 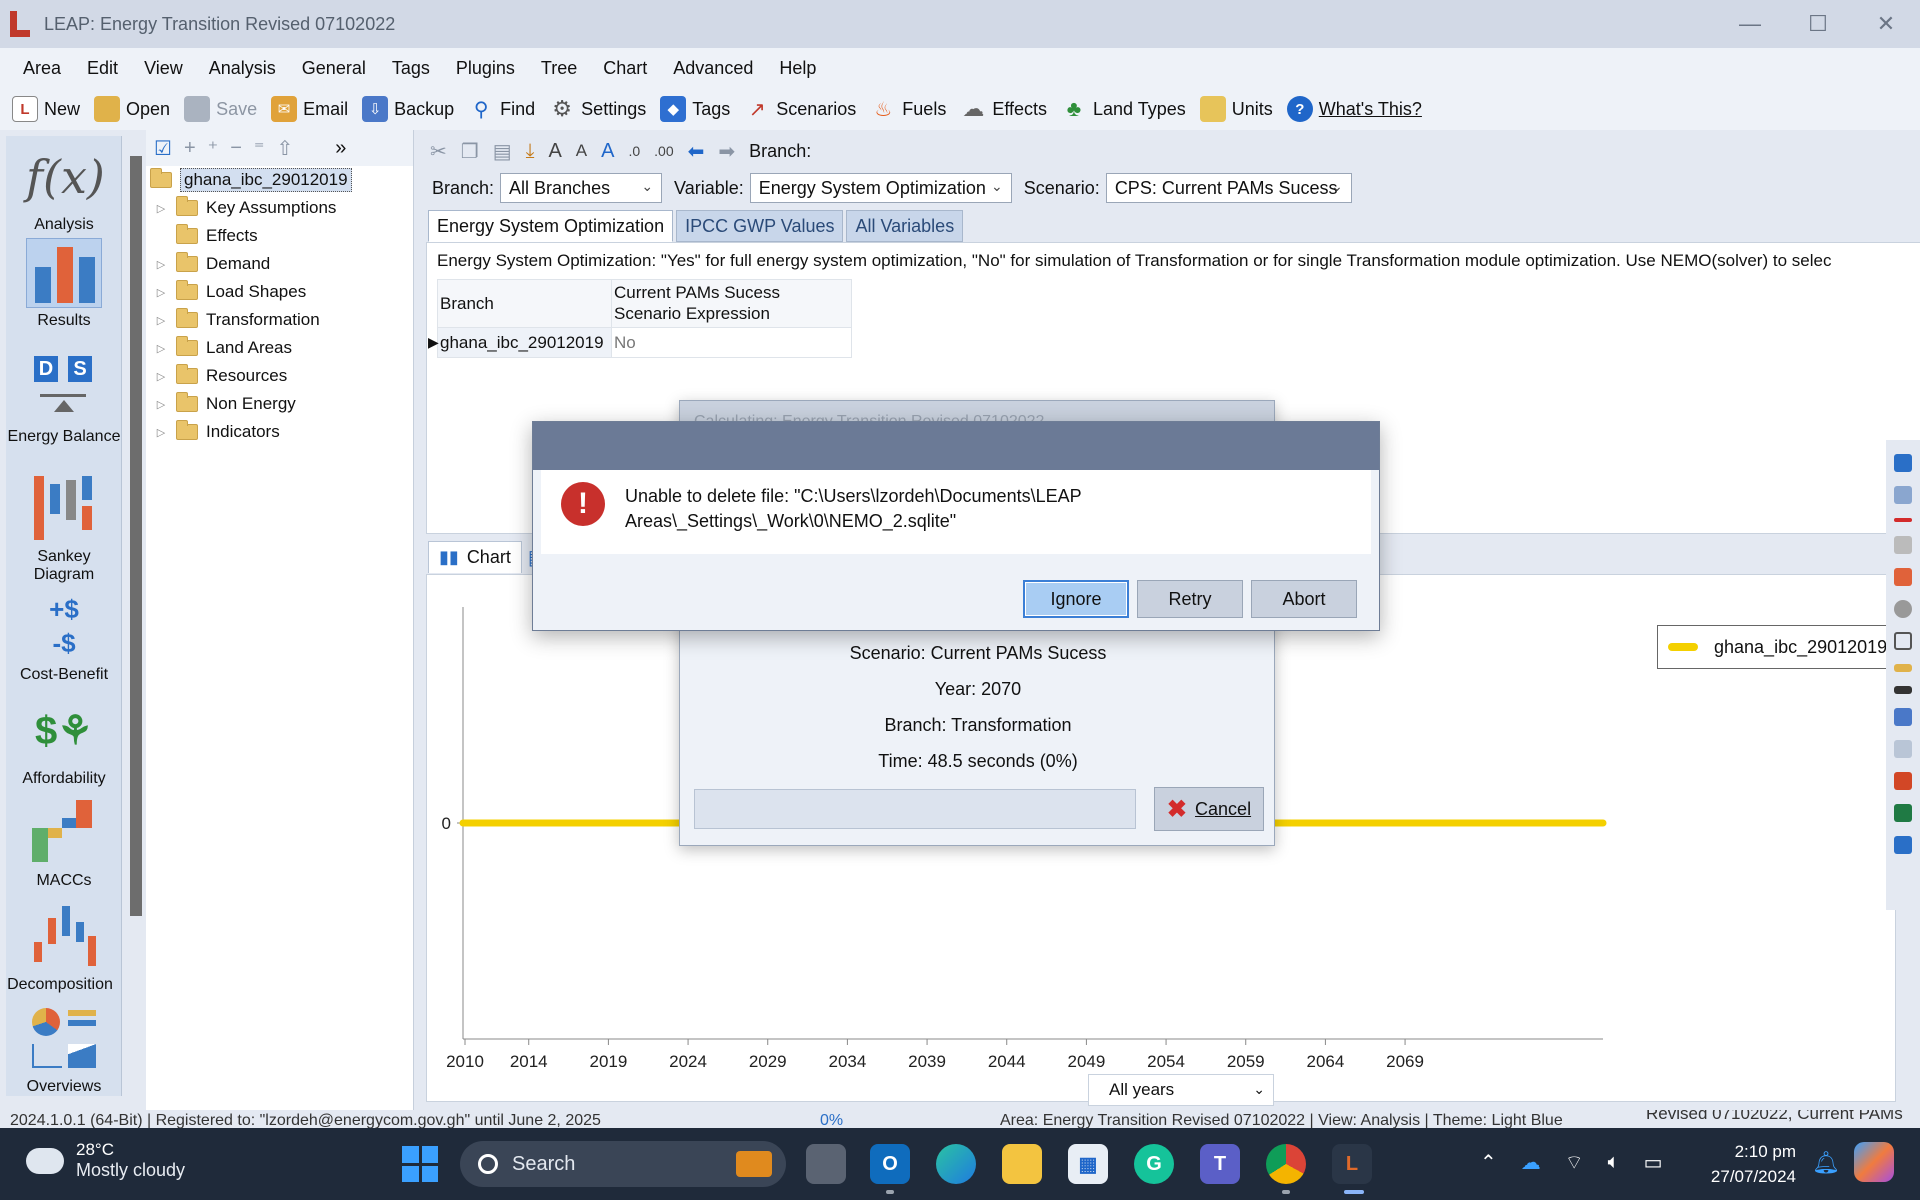 What do you see at coordinates (223, 348) in the screenshot?
I see `tree-item-land-areas: ▷ Land Areas` at bounding box center [223, 348].